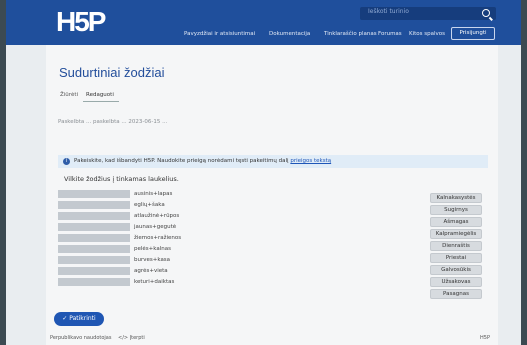 Image resolution: width=527 pixels, height=345 pixels. Describe the element at coordinates (456, 270) in the screenshot. I see `draggable-answer: Galvosūkis` at that location.